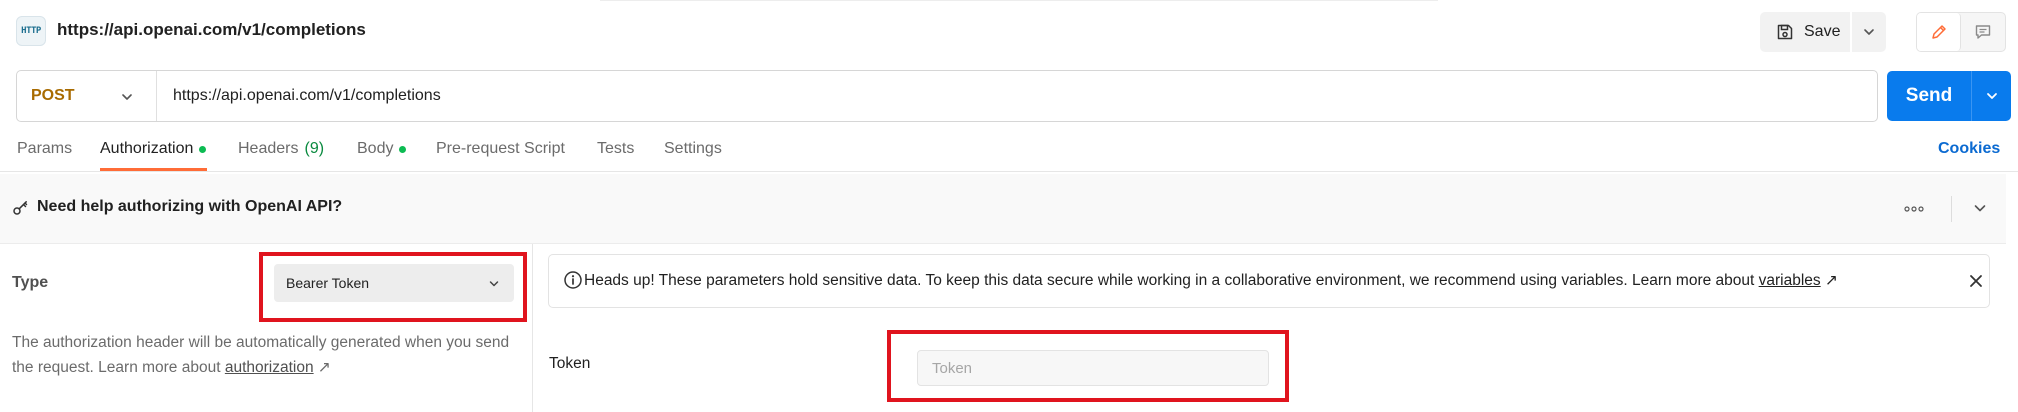 Image resolution: width=2018 pixels, height=412 pixels. I want to click on ellipsis-icon, so click(1914, 209).